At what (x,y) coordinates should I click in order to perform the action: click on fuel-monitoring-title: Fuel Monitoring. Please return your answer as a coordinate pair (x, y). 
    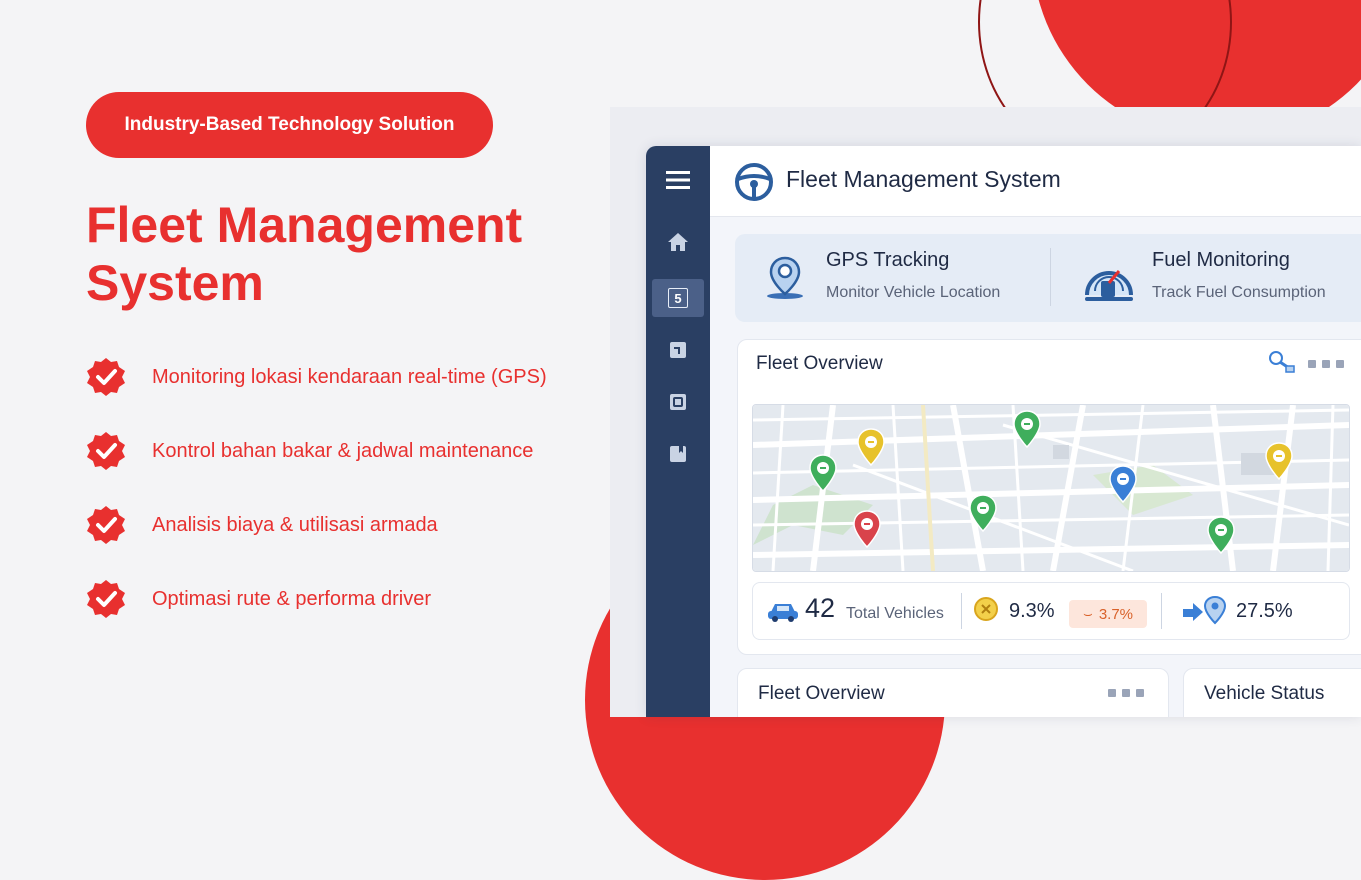
    Looking at the image, I should click on (1221, 260).